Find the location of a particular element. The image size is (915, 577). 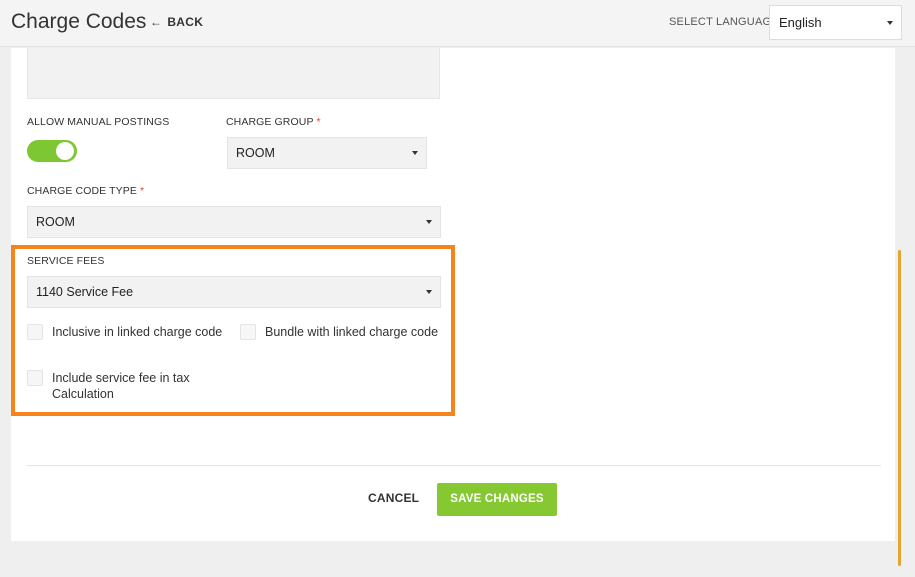

bundle-label: Bundle with linked charge code is located at coordinates (352, 332).